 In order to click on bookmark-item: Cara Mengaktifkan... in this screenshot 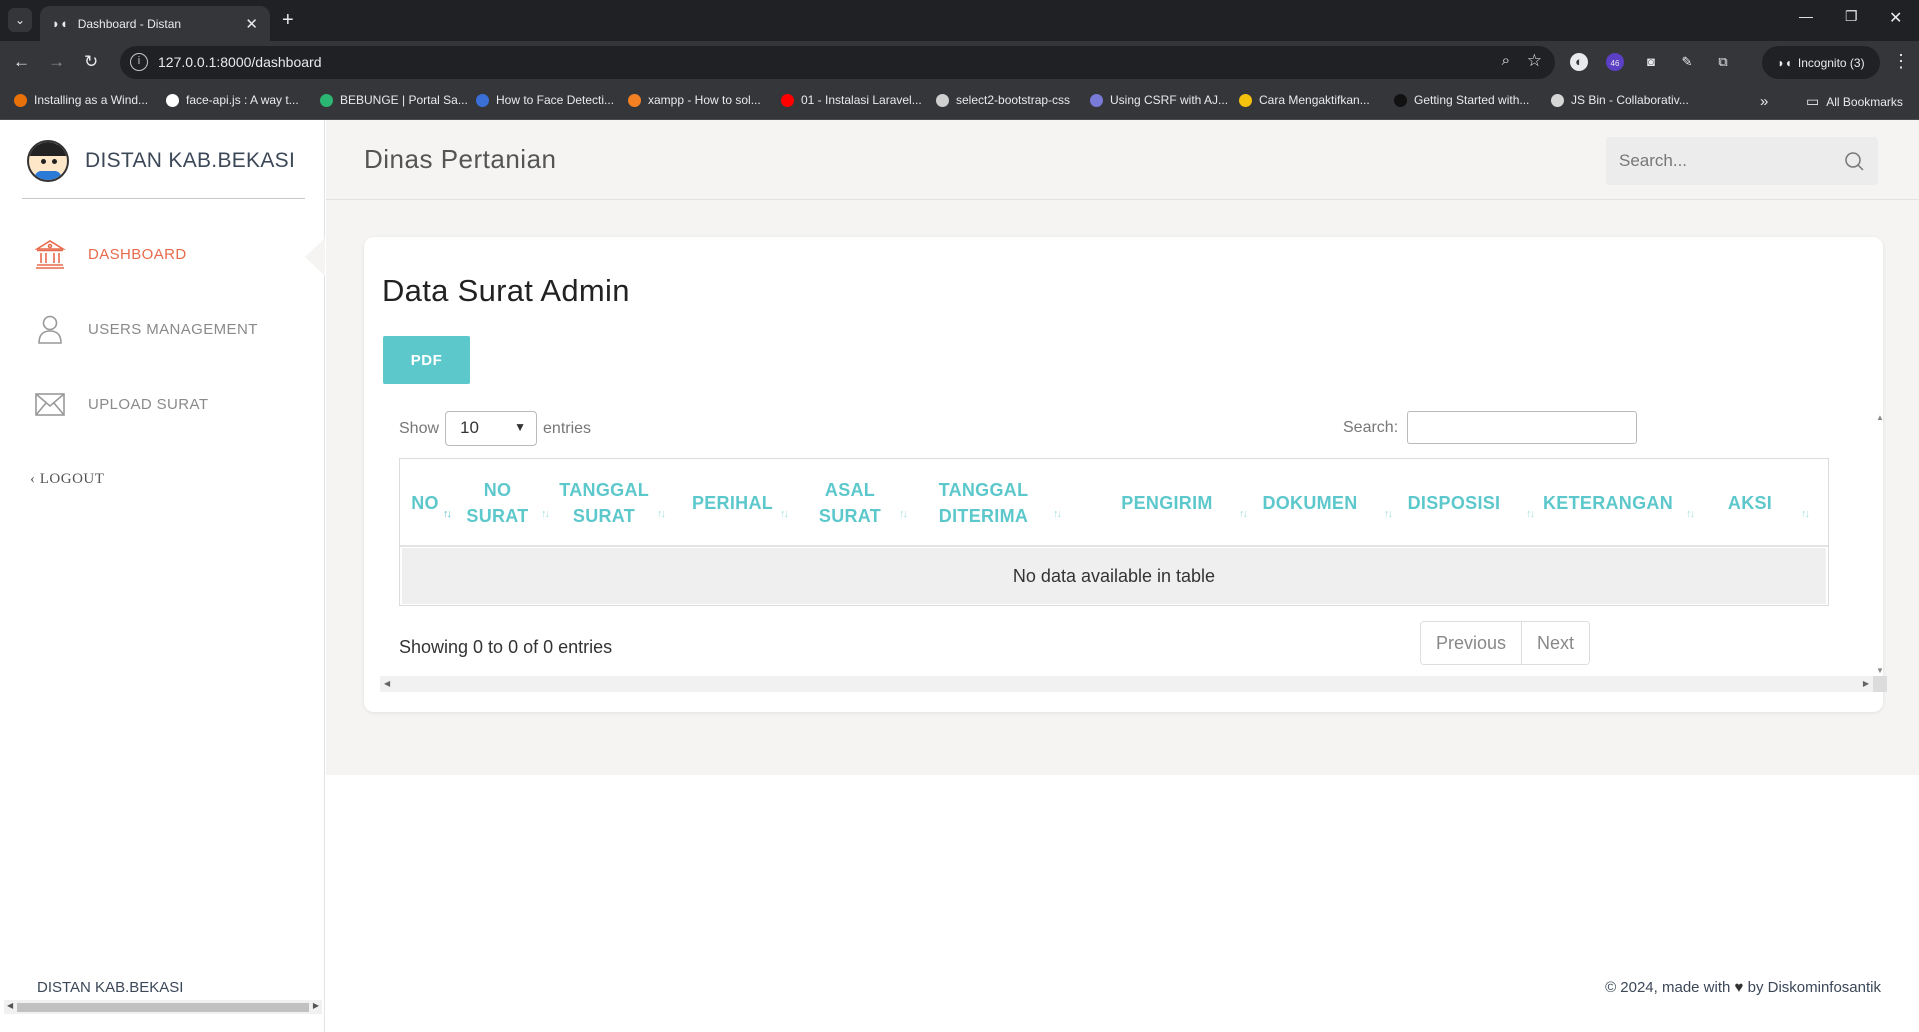, I will do `click(1304, 100)`.